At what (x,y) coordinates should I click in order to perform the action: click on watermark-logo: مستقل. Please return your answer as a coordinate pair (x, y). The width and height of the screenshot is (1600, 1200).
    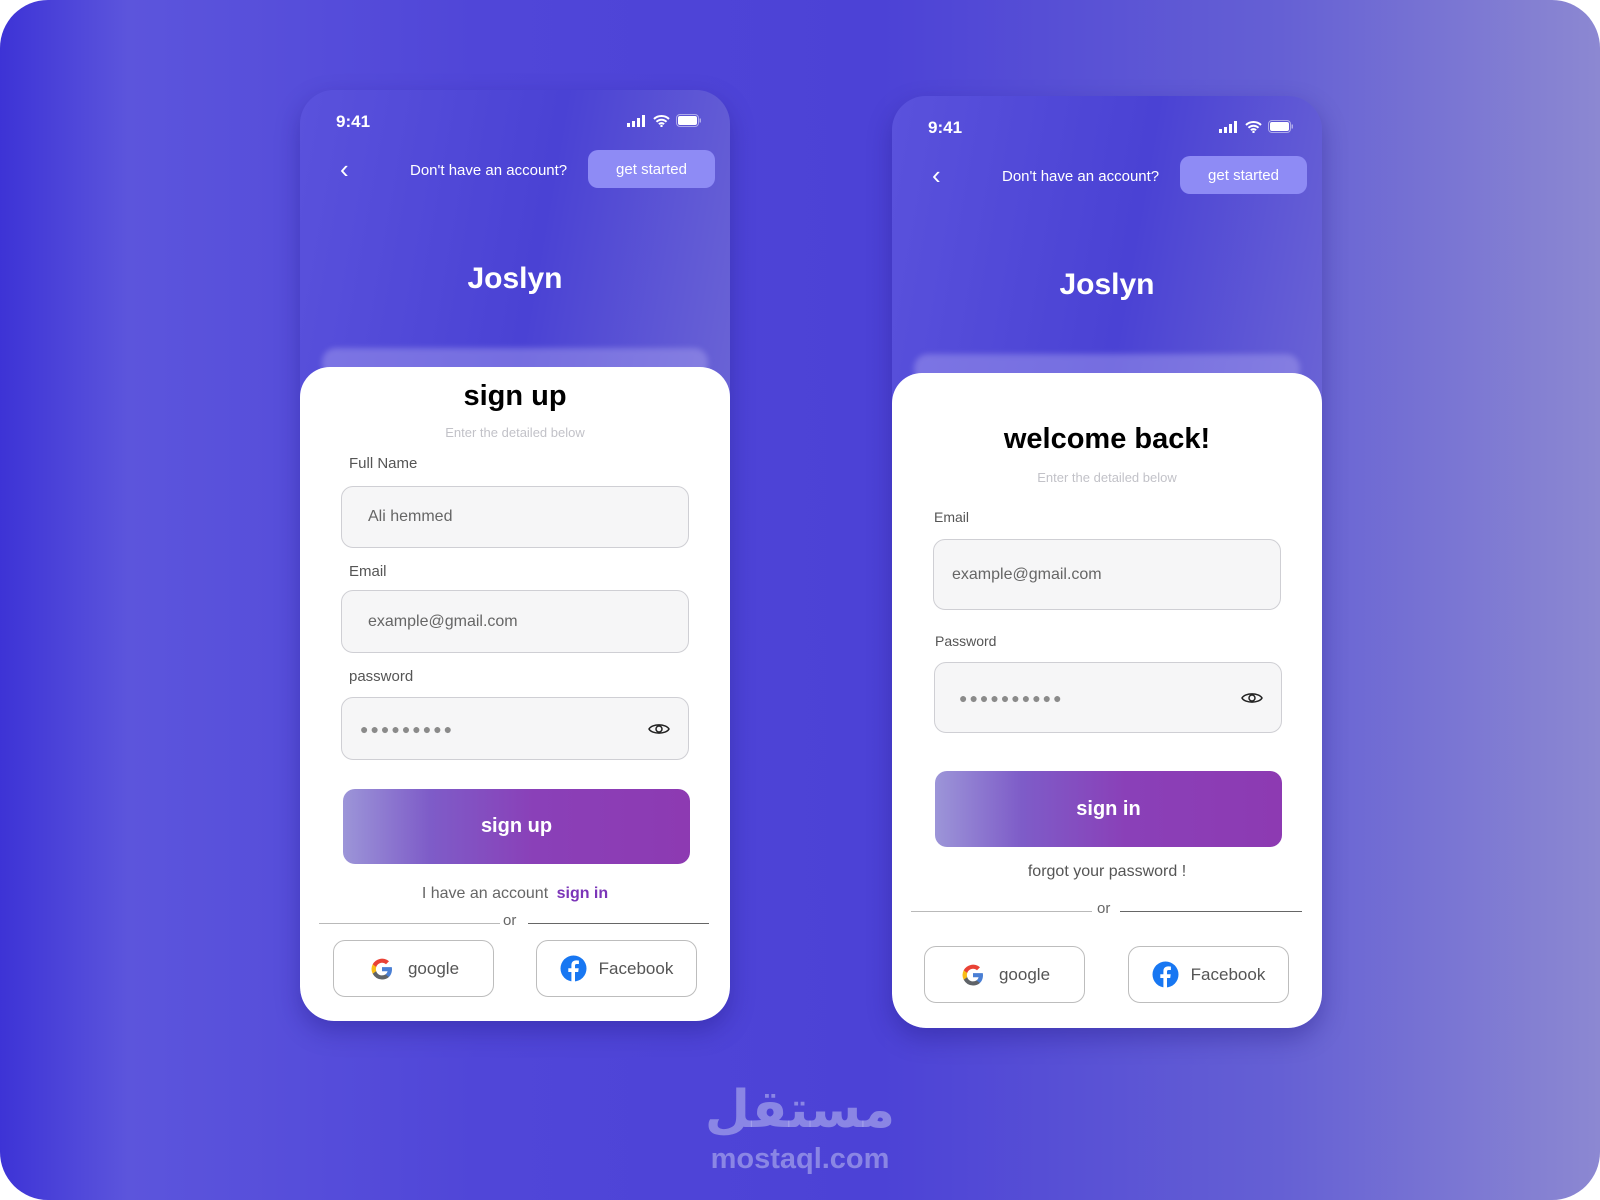
    Looking at the image, I should click on (800, 1110).